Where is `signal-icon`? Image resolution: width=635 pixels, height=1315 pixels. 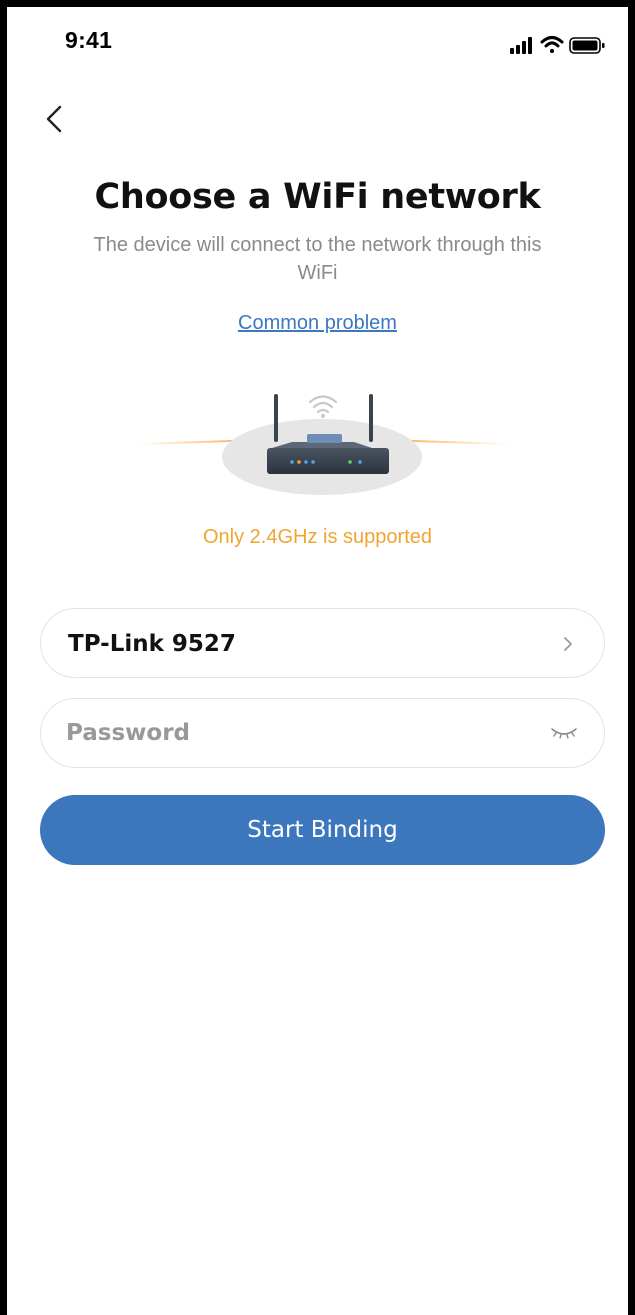 signal-icon is located at coordinates (521, 45).